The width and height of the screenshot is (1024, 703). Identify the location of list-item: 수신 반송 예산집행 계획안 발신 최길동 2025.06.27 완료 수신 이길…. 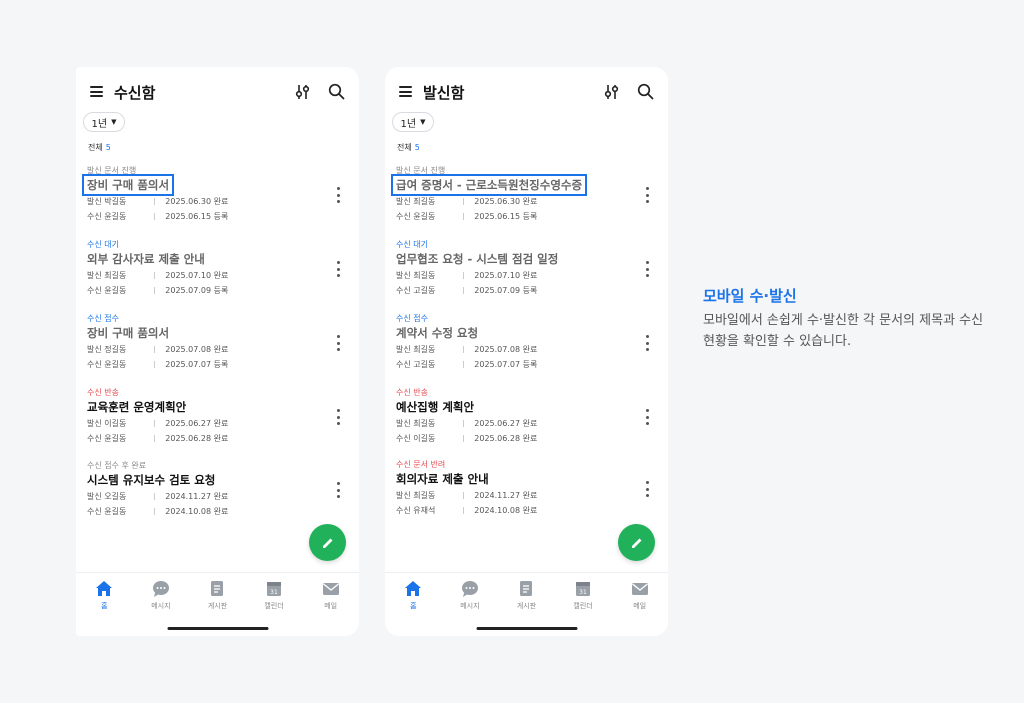
(526, 422).